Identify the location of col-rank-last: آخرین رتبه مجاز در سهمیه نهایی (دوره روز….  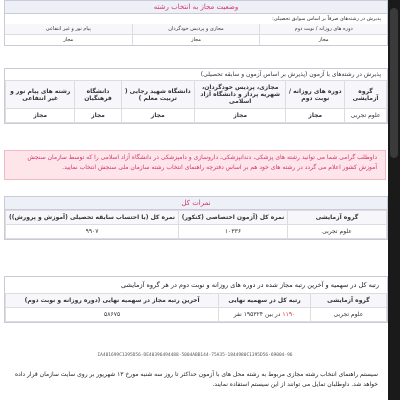
(112, 300).